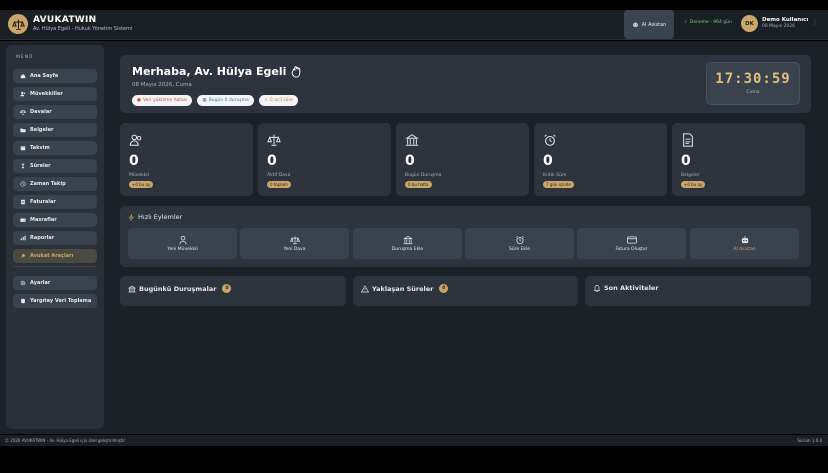 The height and width of the screenshot is (473, 828). I want to click on clock-widget: 17:30:59 Cuma, so click(753, 83).